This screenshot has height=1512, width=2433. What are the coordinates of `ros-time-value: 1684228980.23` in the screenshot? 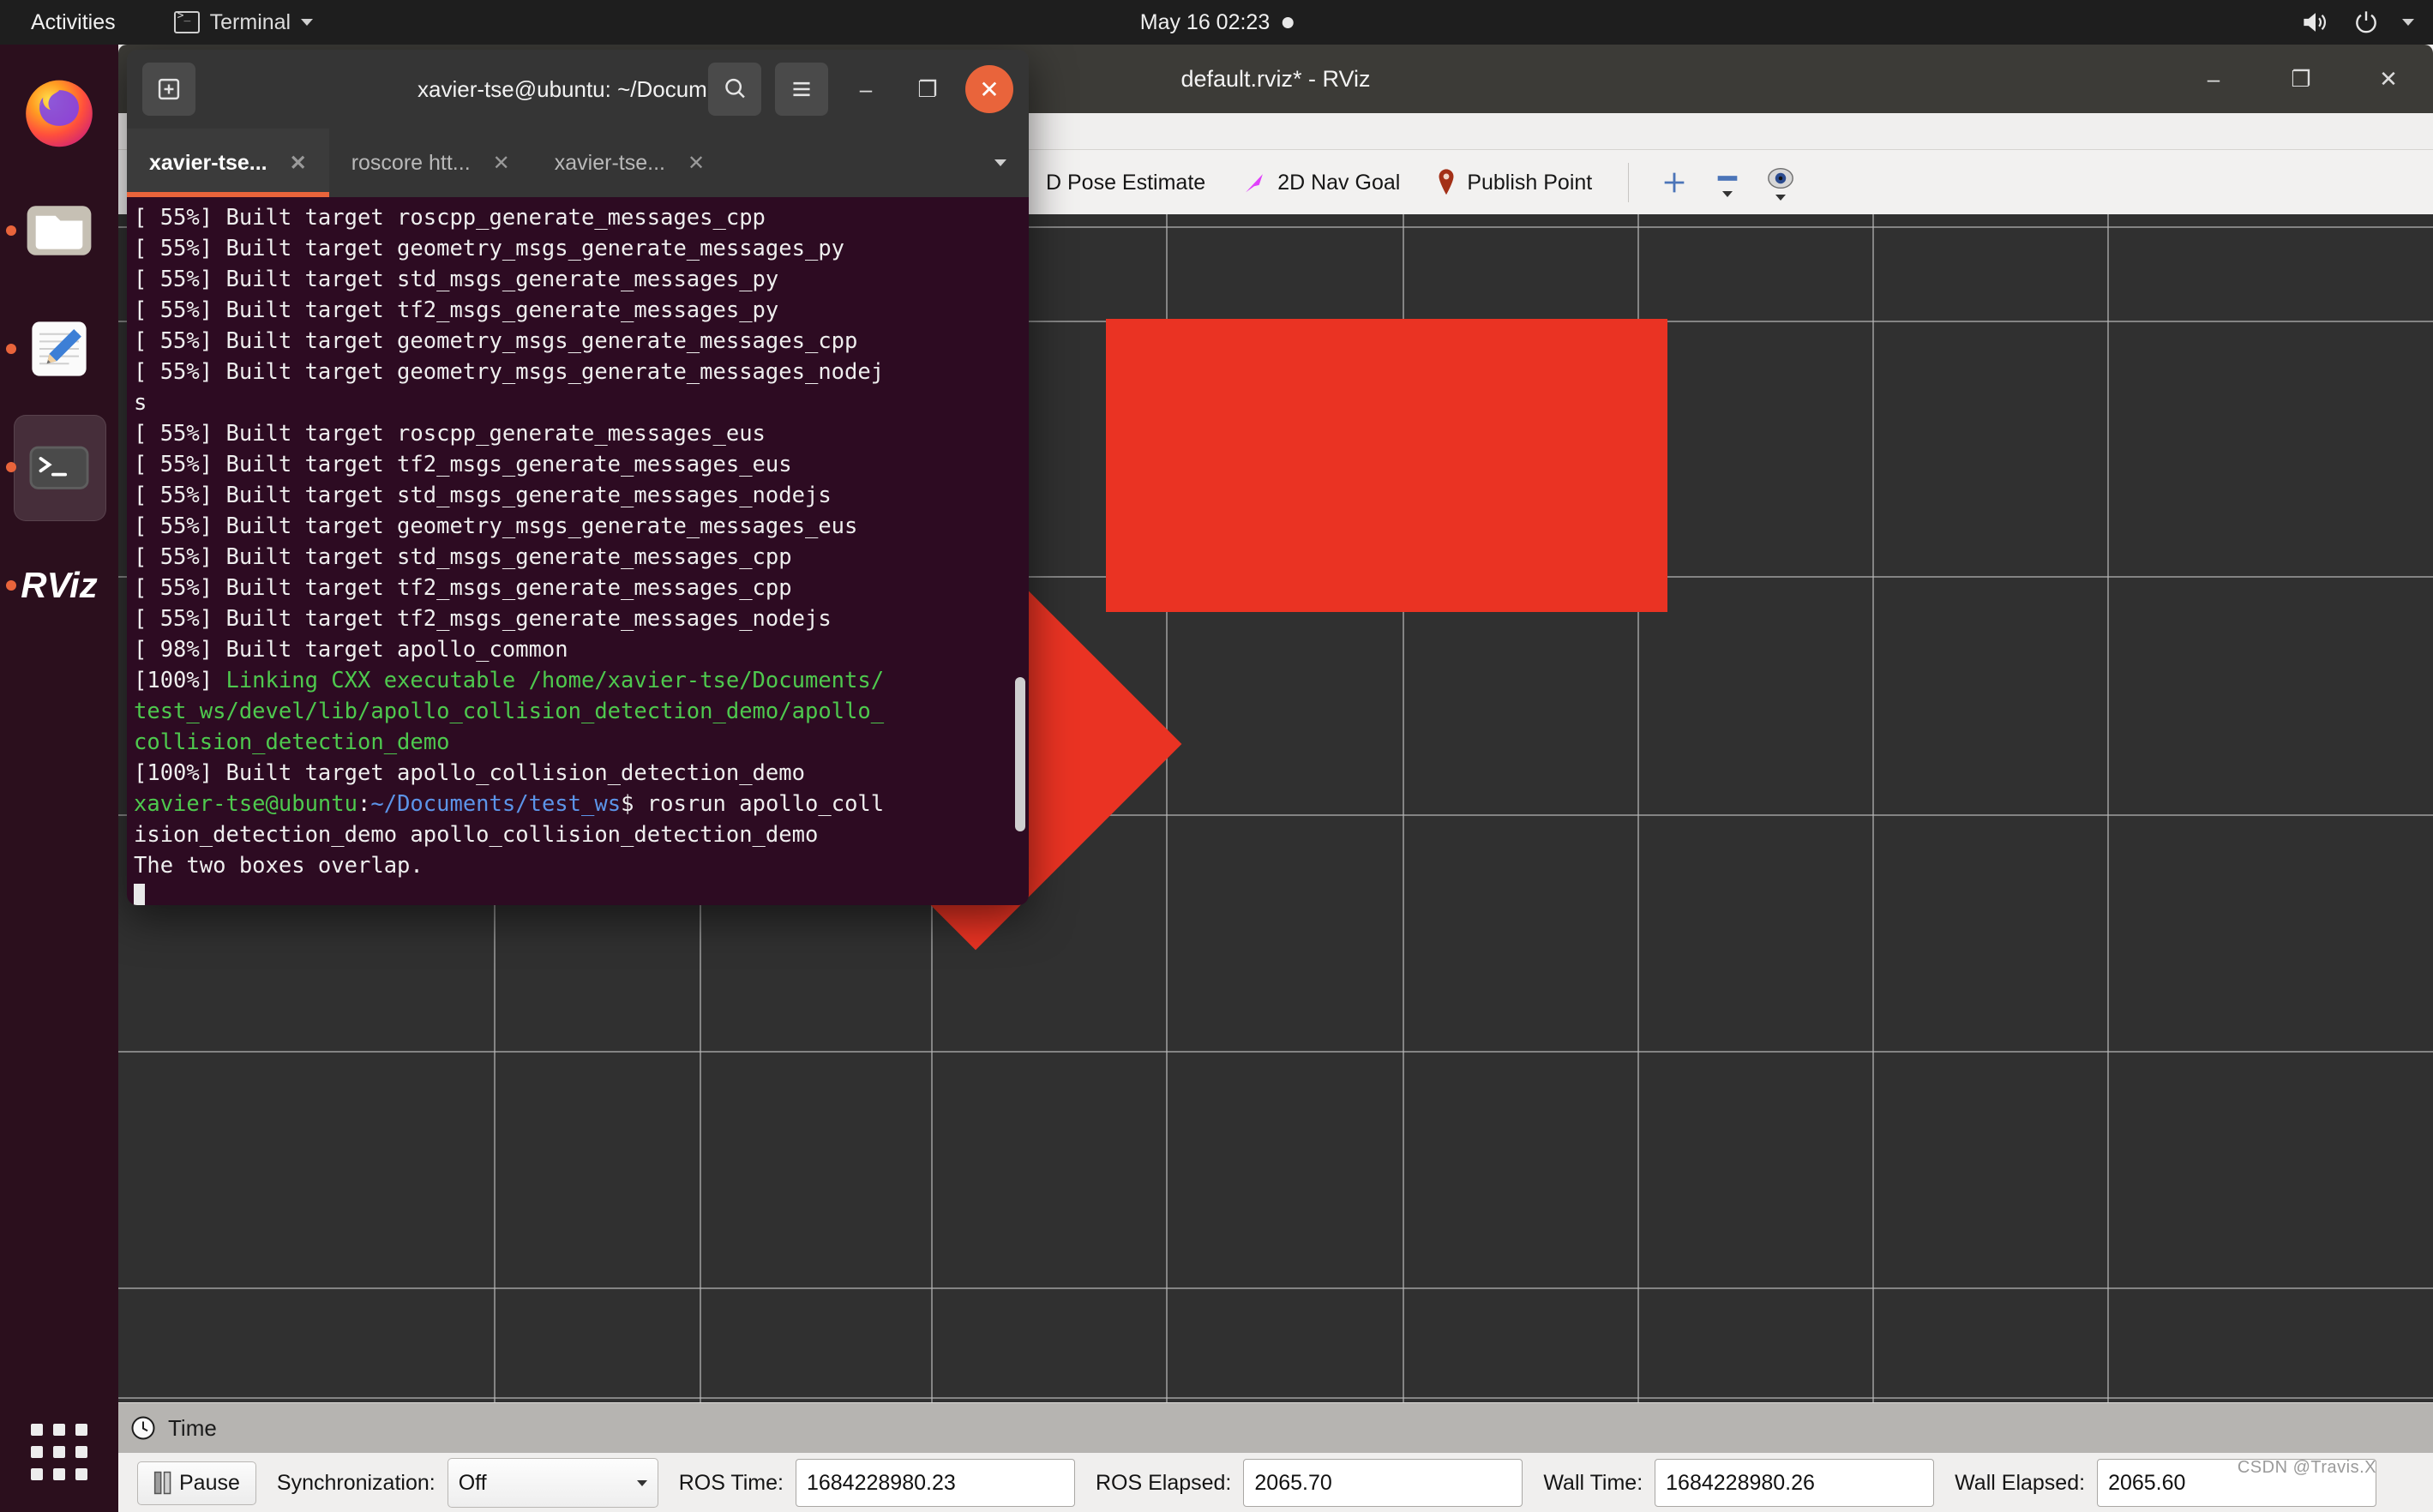 It's located at (881, 1482).